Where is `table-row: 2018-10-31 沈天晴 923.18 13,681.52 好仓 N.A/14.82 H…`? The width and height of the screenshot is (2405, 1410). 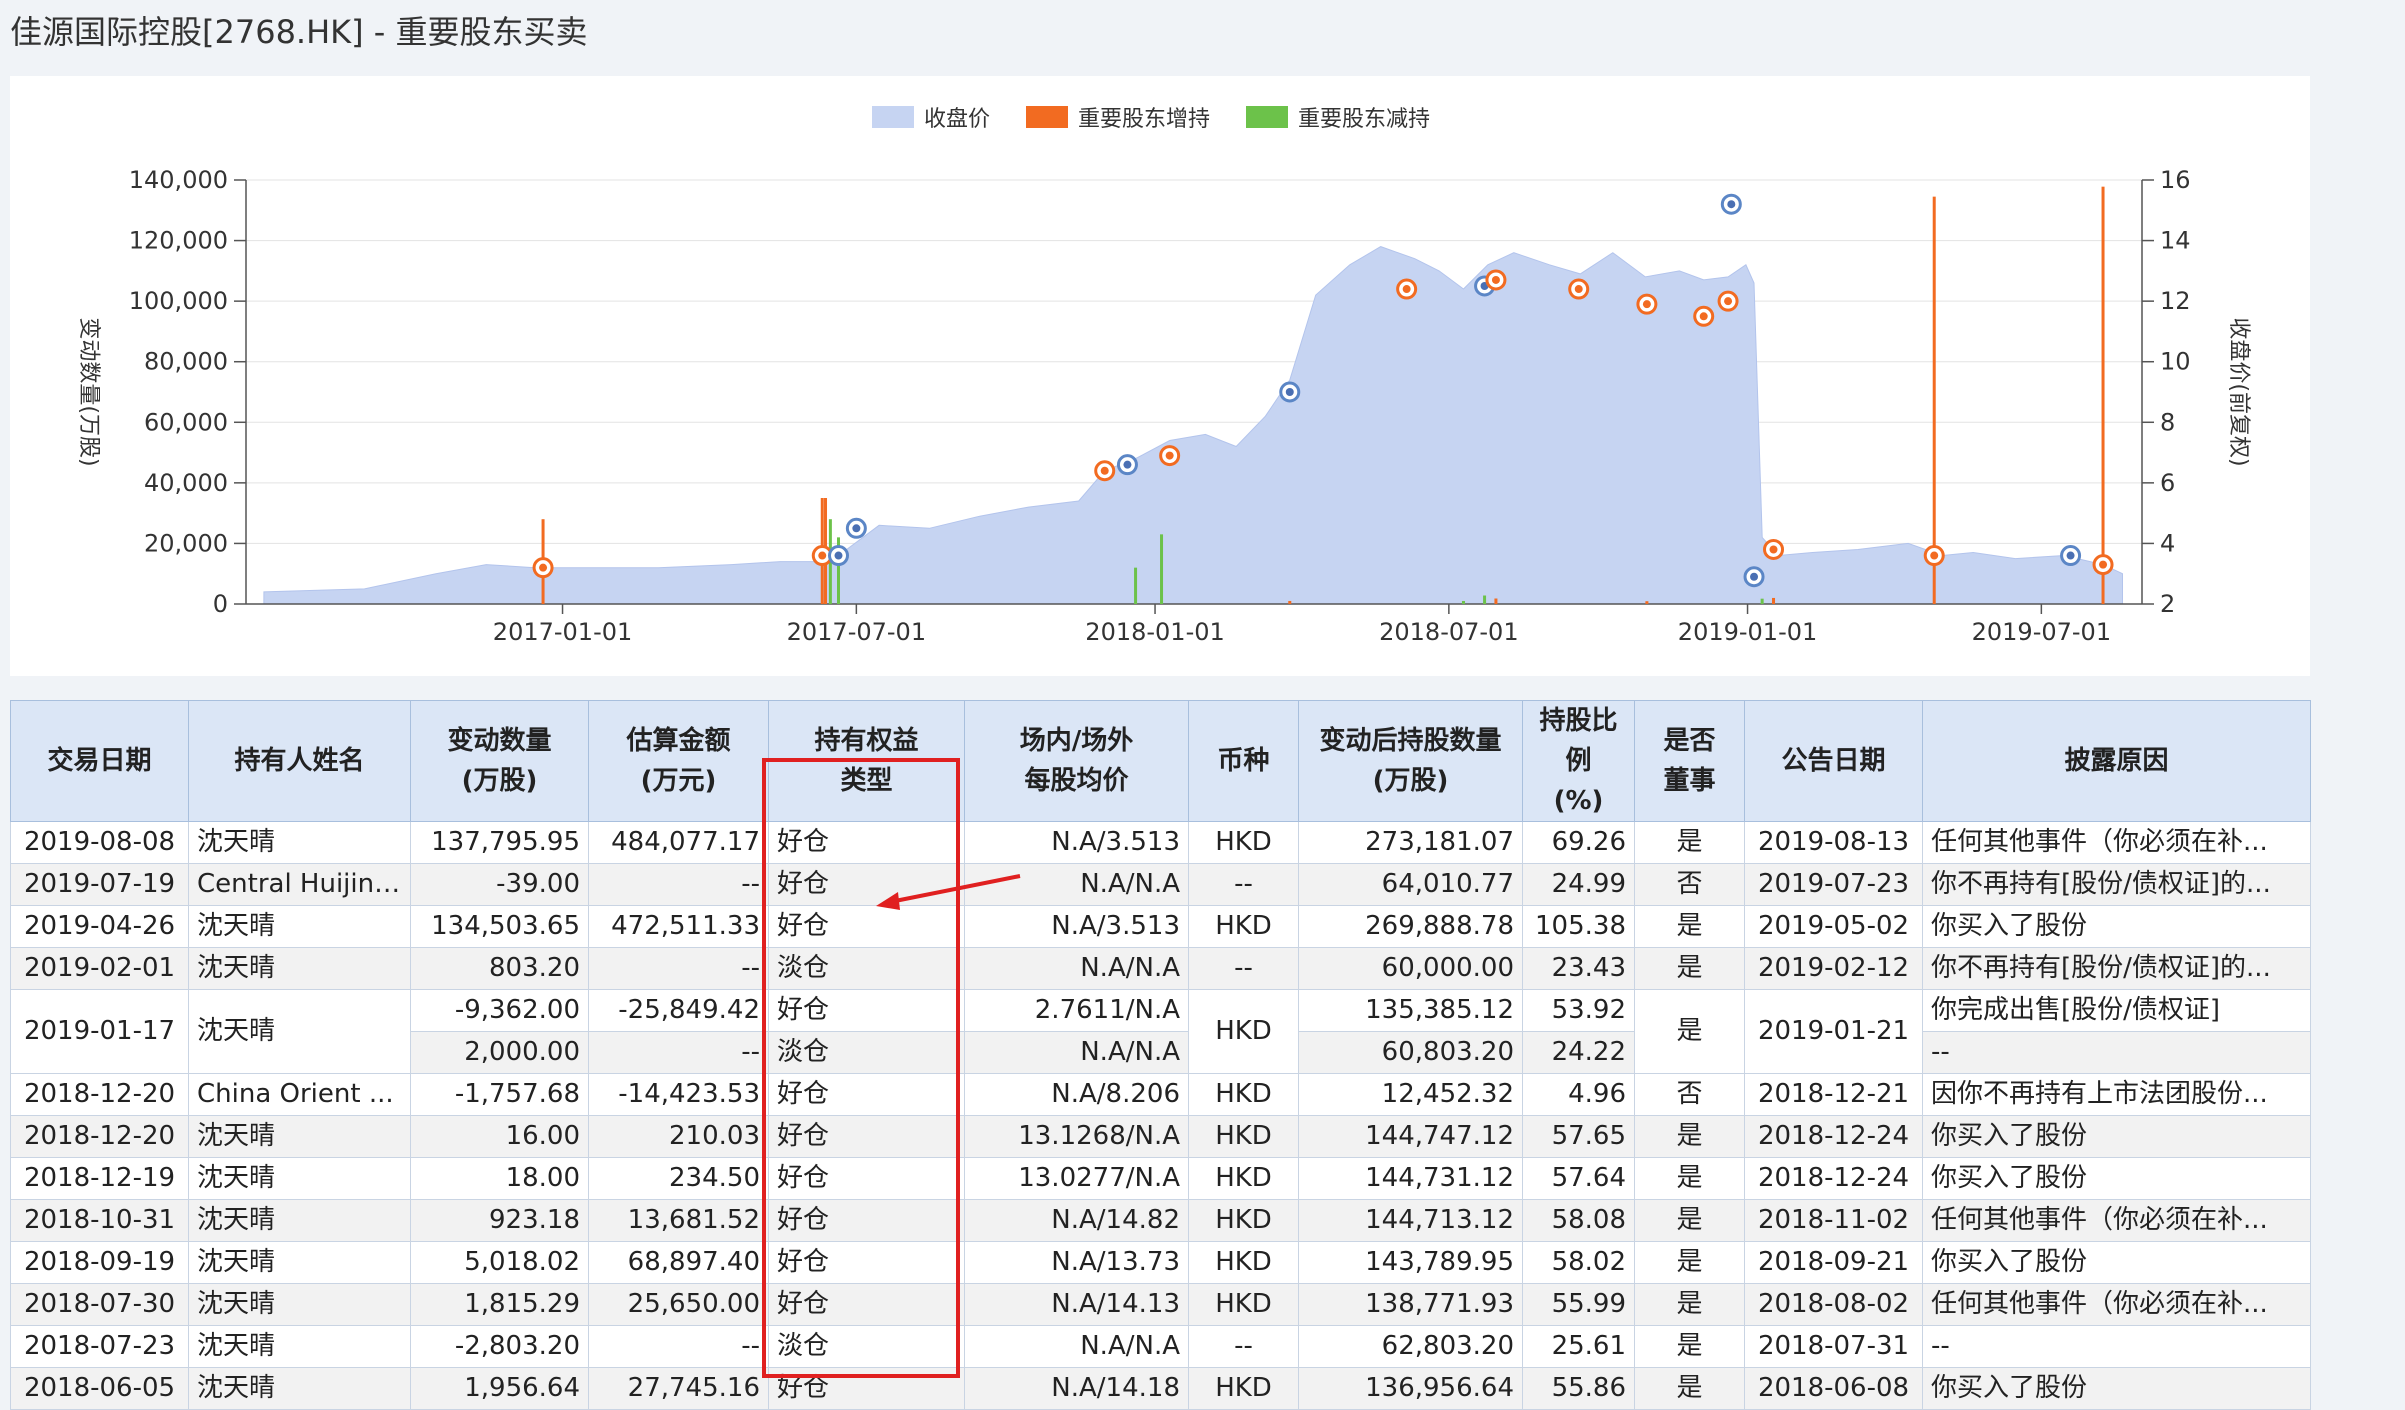
table-row: 2018-10-31 沈天晴 923.18 13,681.52 好仓 N.A/14.82 H… is located at coordinates (1160, 1220).